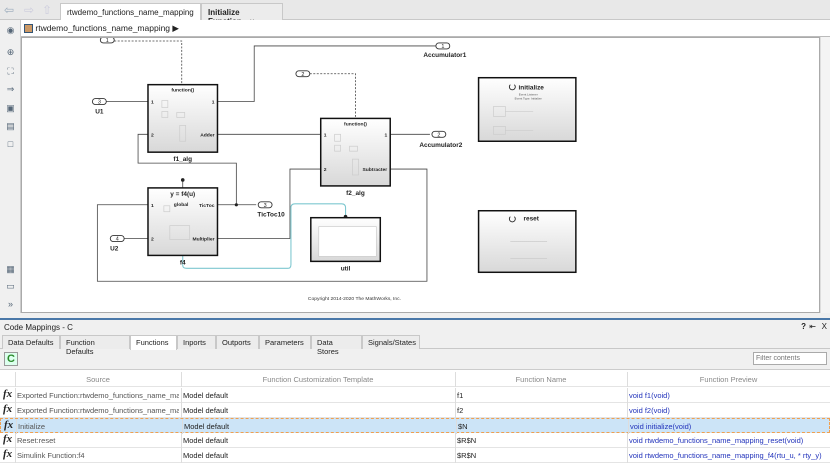 Image resolution: width=830 pixels, height=465 pixels. What do you see at coordinates (117, 240) in the screenshot?
I see `inport-number: 4` at bounding box center [117, 240].